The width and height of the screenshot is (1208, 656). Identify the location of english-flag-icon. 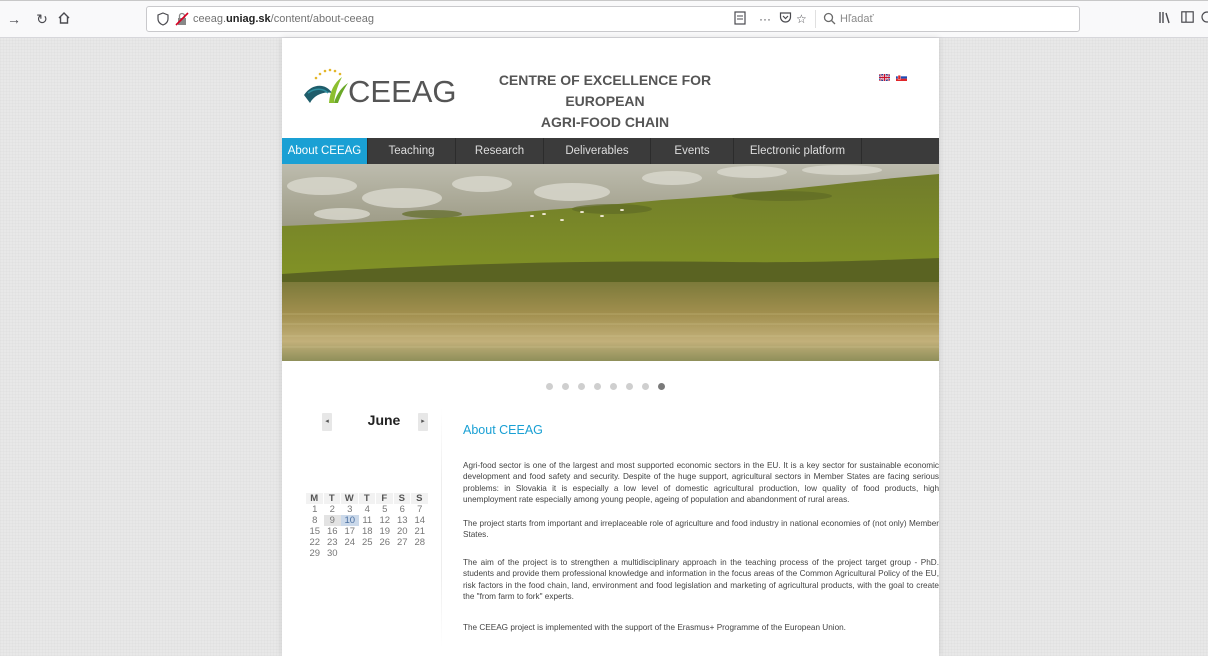
(884, 77).